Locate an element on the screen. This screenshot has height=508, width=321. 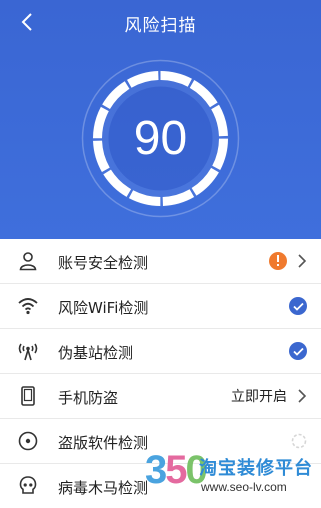
wifi-check-row: 风险WiFi检测 is located at coordinates (160, 306).